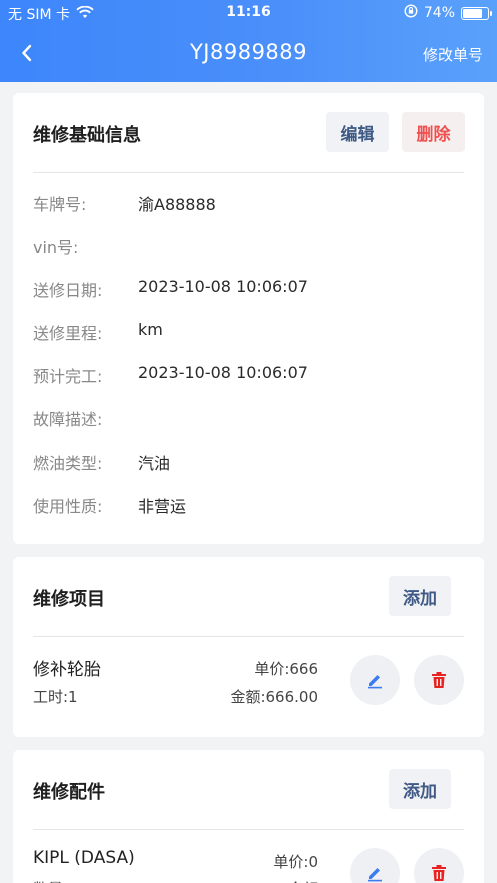 This screenshot has width=497, height=883. What do you see at coordinates (248, 133) in the screenshot?
I see `basic-info-header: 维修基础信息 编辑 删除` at bounding box center [248, 133].